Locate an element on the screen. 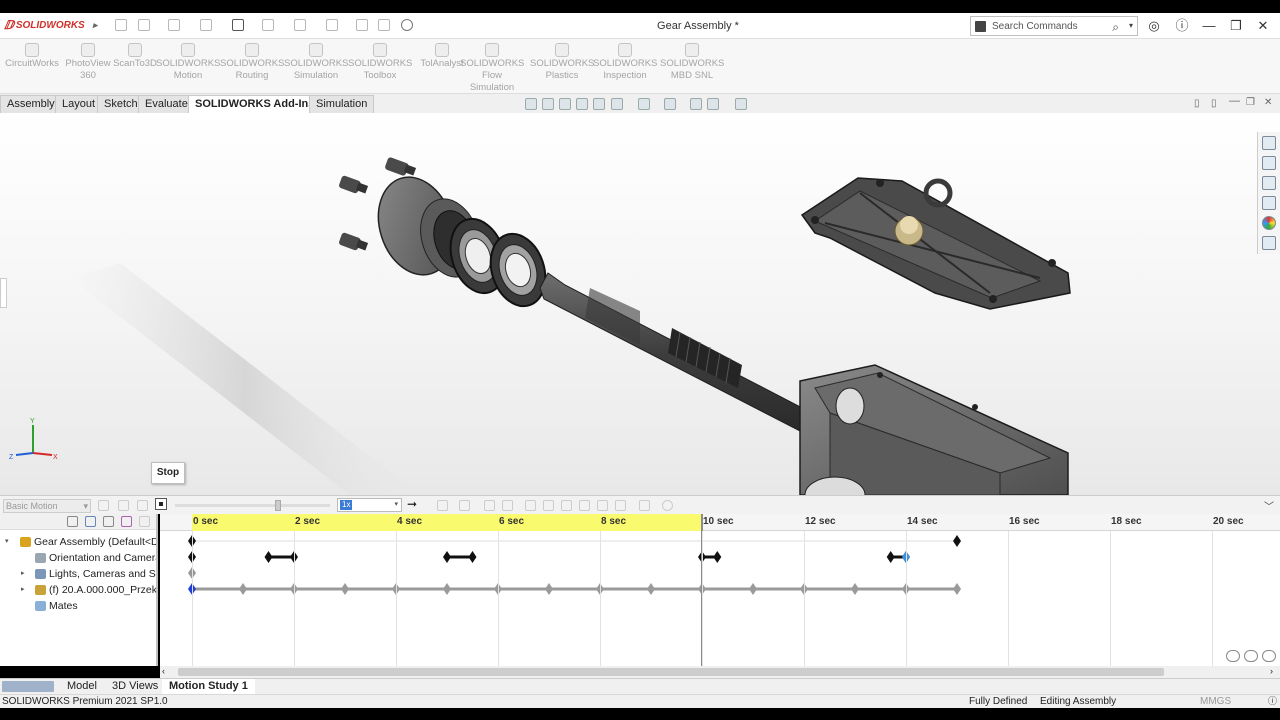  design-library-icon is located at coordinates (1269, 163).